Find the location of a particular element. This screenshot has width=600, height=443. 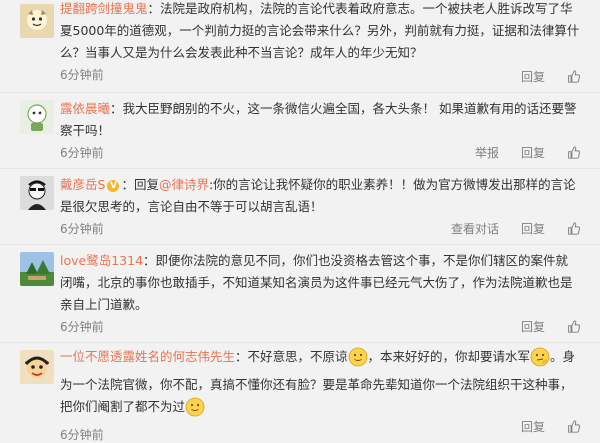

username-link: 露依晨曦 is located at coordinates (85, 108).